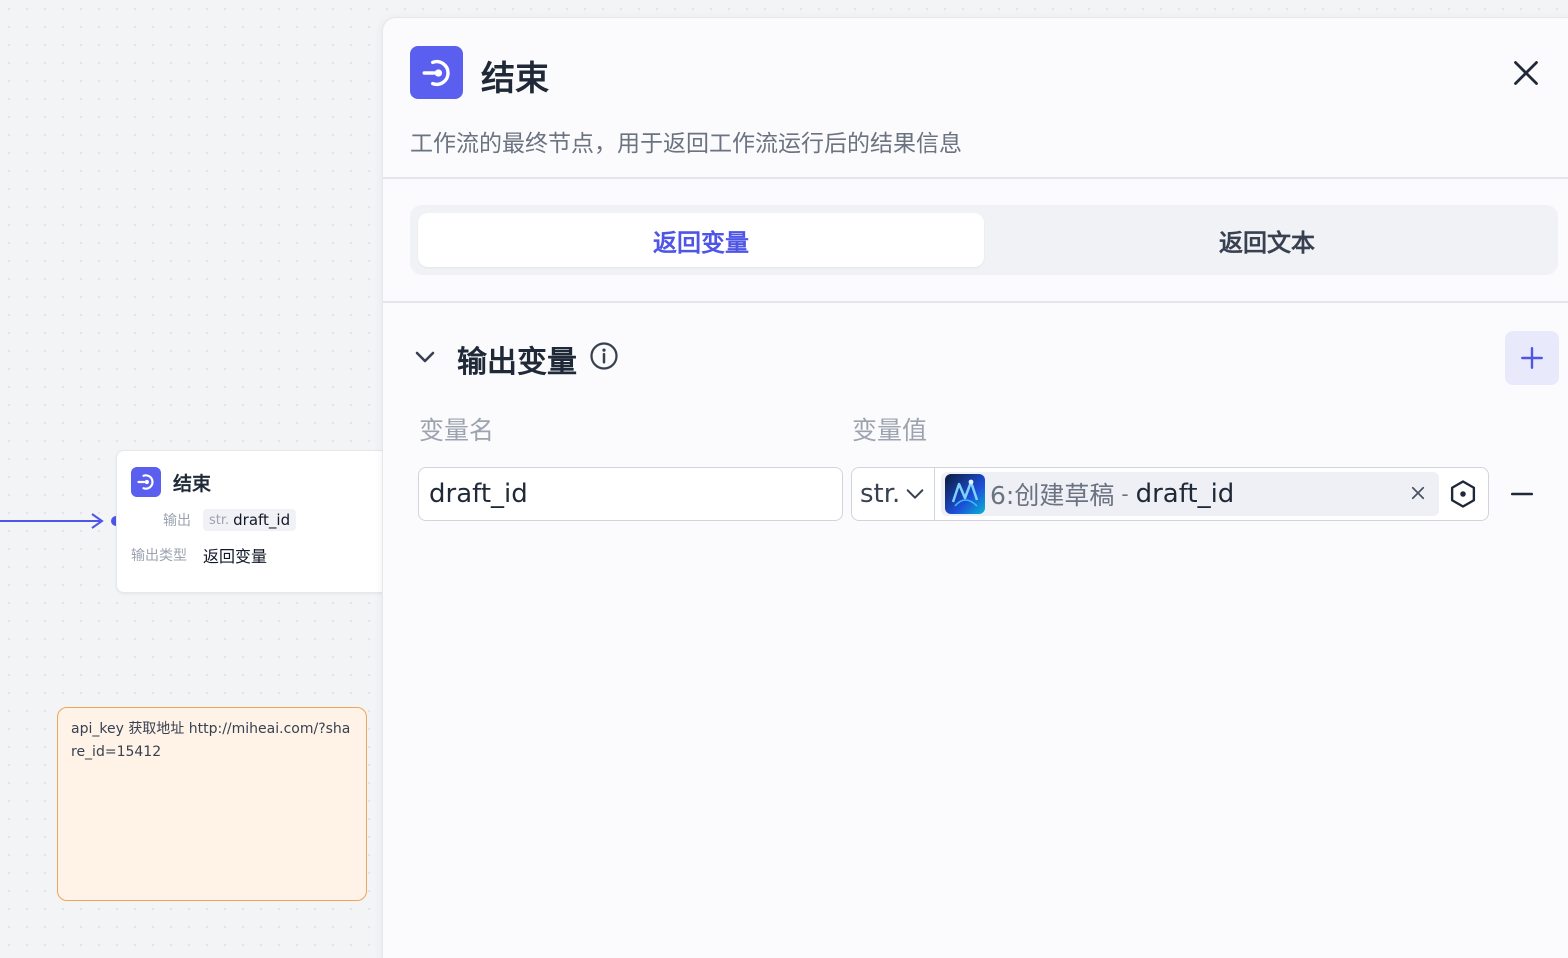 Image resolution: width=1568 pixels, height=958 pixels. I want to click on end-node-card: 结束 输出 str. draft_id 输出类型 返回变量, so click(266, 521).